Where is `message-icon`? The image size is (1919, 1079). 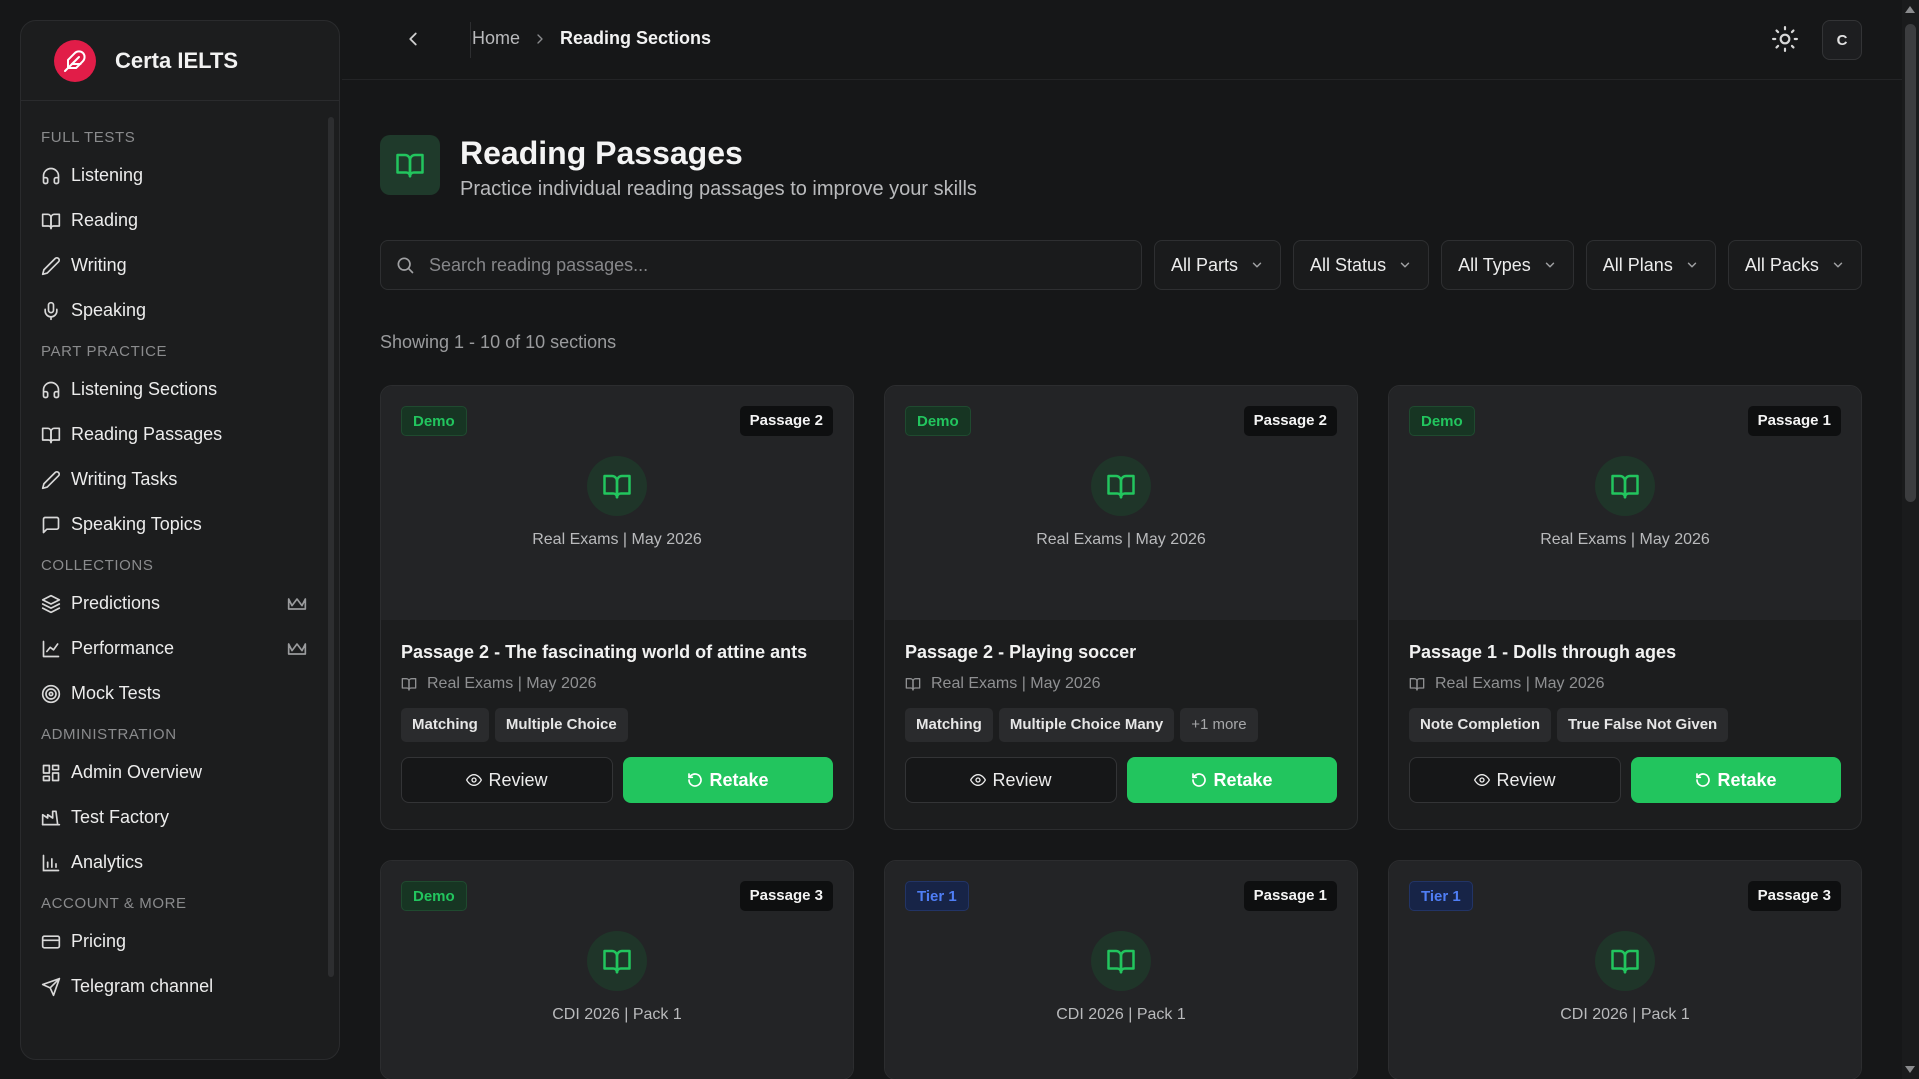
message-icon is located at coordinates (51, 524).